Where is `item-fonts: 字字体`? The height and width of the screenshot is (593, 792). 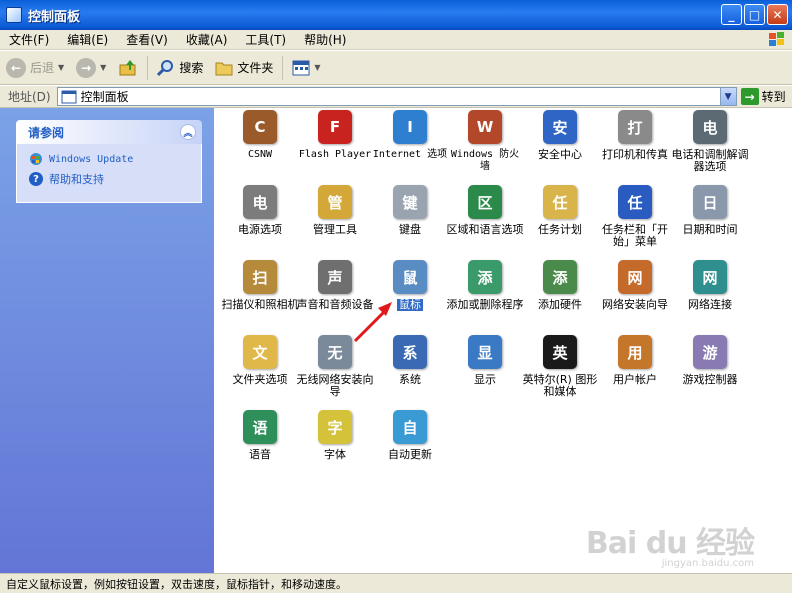 item-fonts: 字字体 is located at coordinates (335, 435).